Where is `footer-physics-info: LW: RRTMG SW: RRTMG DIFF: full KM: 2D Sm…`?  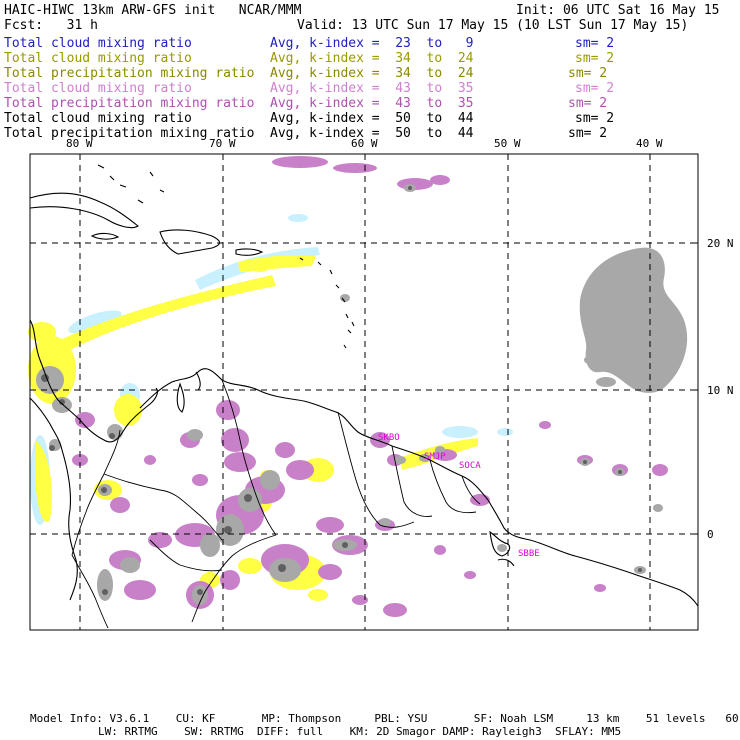
footer-physics-info: LW: RRTMG SW: RRTMG DIFF: full KM: 2D Sm… is located at coordinates (360, 731).